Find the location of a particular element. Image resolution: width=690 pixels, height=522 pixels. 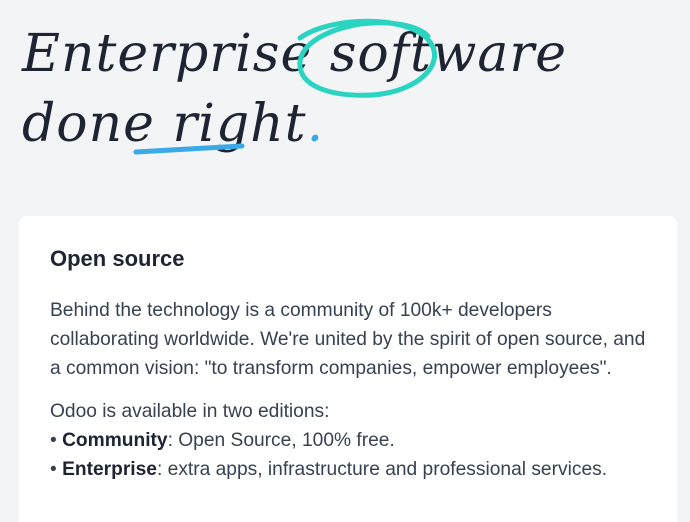

list-item-community: • Community: Open Source, 100% free. is located at coordinates (348, 440).